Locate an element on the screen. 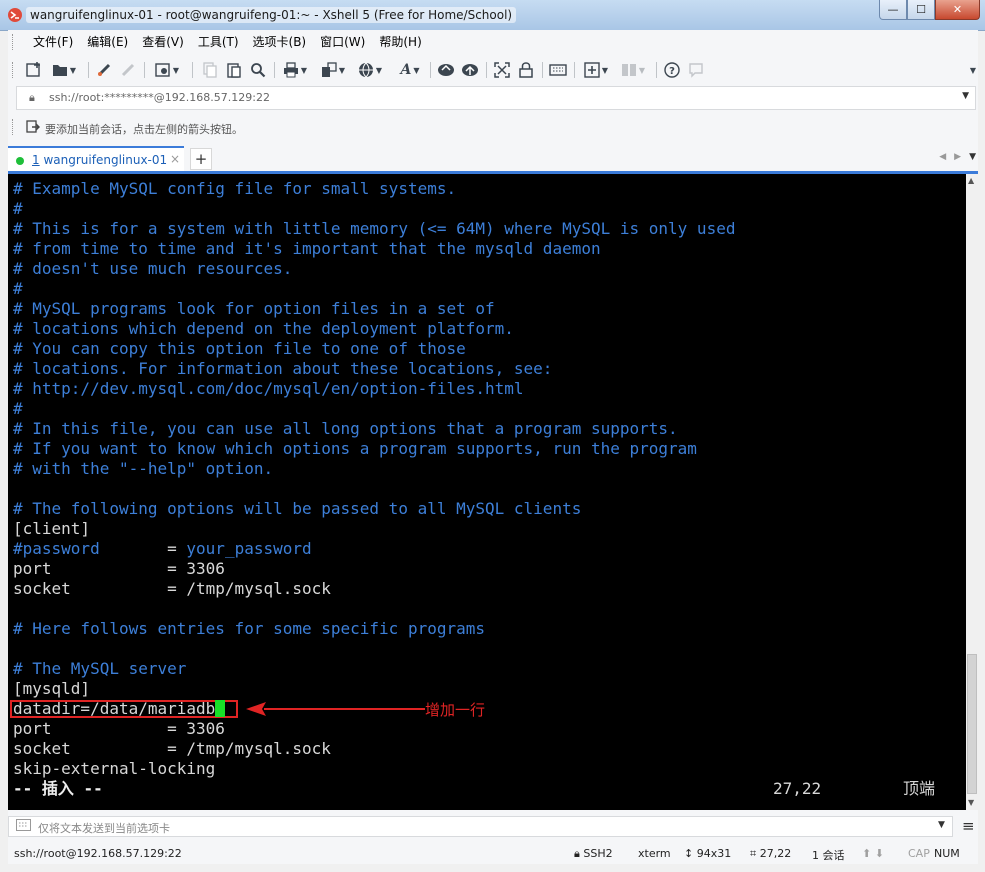 This screenshot has width=985, height=872. help-icon: ? is located at coordinates (672, 70).